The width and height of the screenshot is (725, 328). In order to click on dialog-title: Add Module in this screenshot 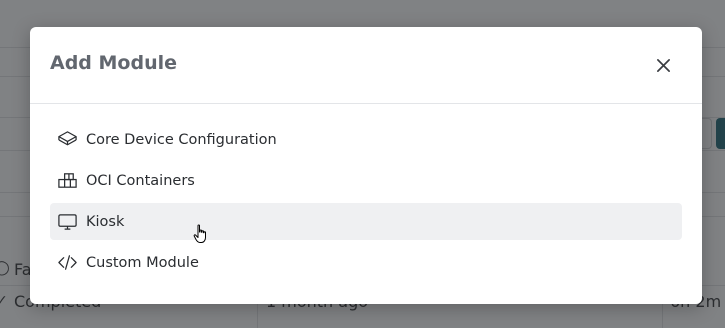, I will do `click(114, 63)`.